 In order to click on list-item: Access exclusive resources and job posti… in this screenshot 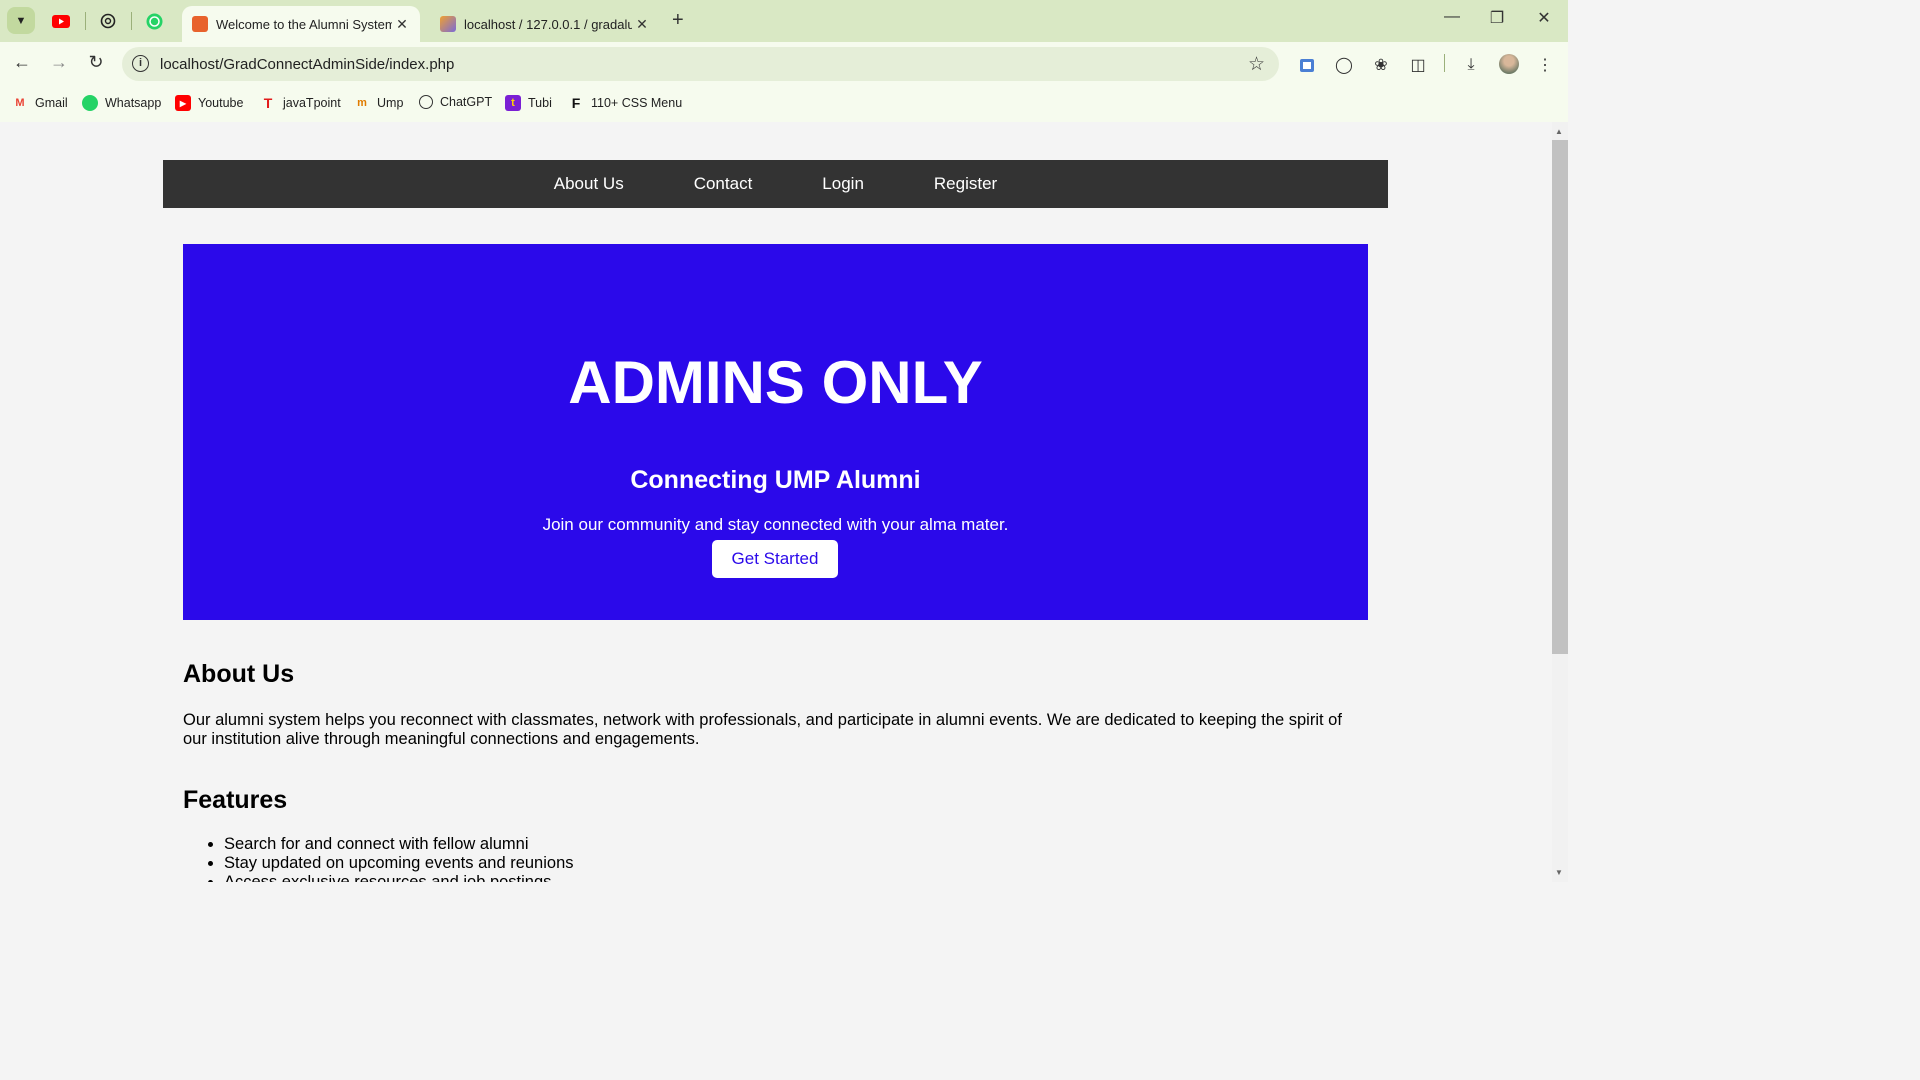, I will do `click(796, 877)`.